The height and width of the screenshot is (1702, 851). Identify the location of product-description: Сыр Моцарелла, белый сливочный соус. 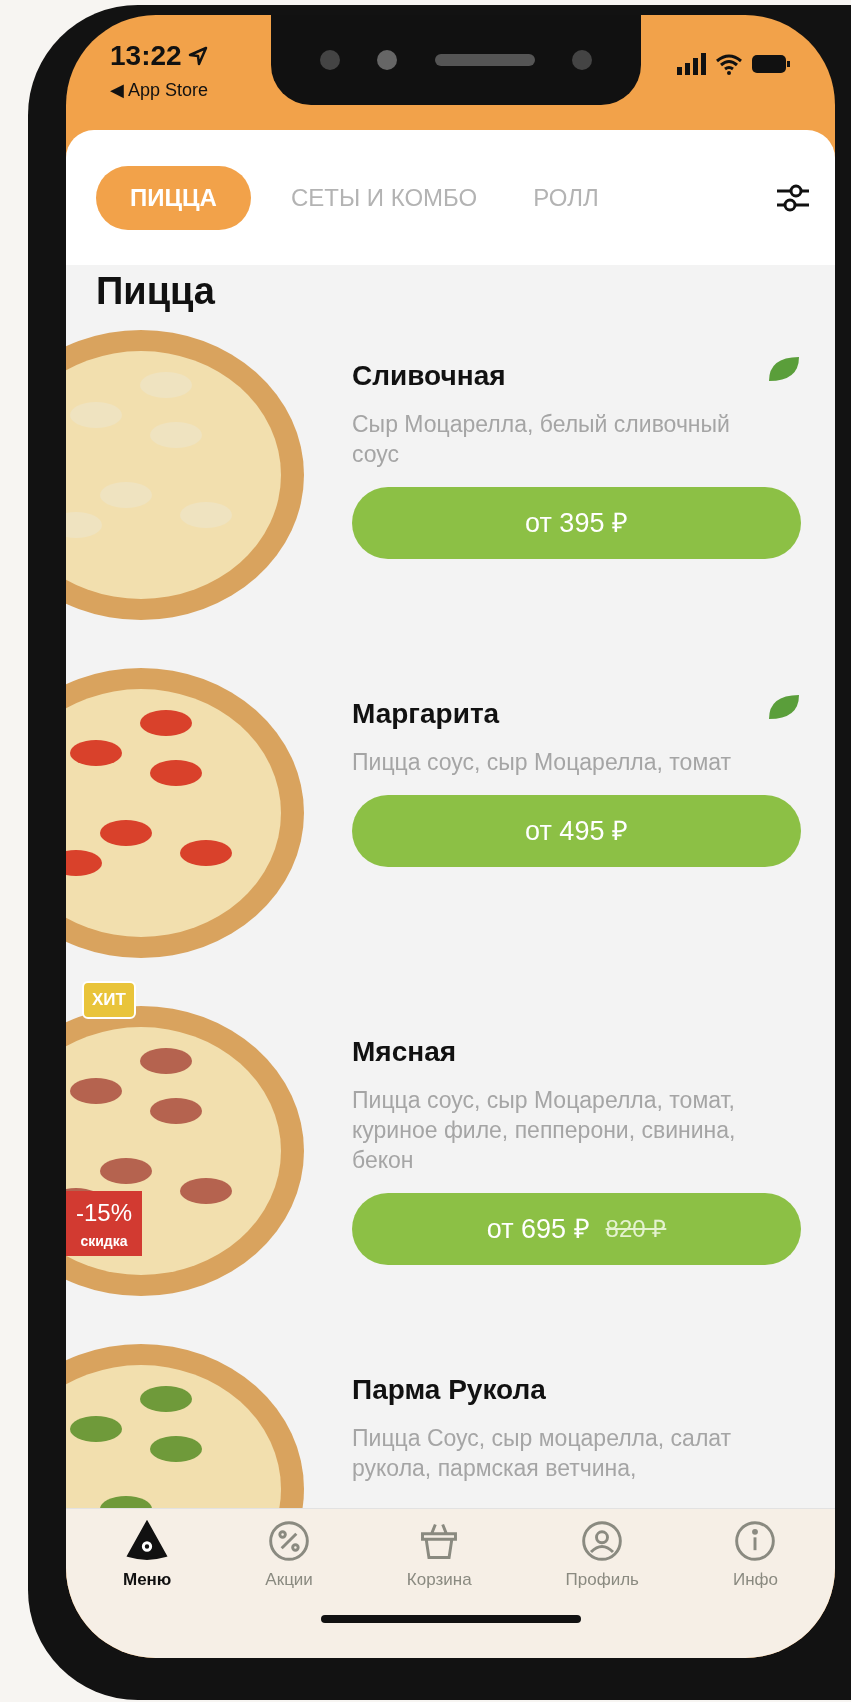
(541, 439).